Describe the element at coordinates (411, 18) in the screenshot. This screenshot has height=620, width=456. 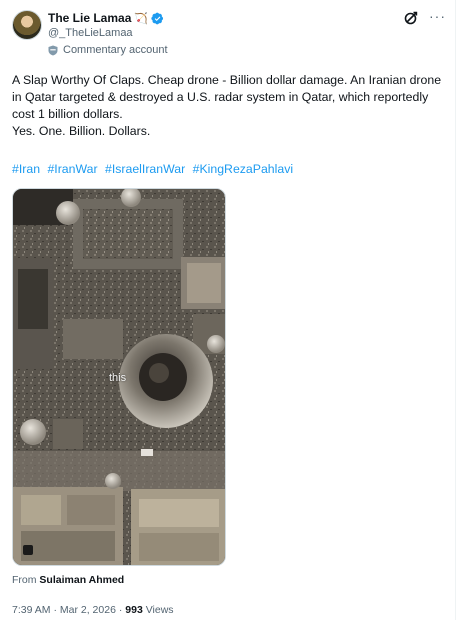
I see `grok-icon` at that location.